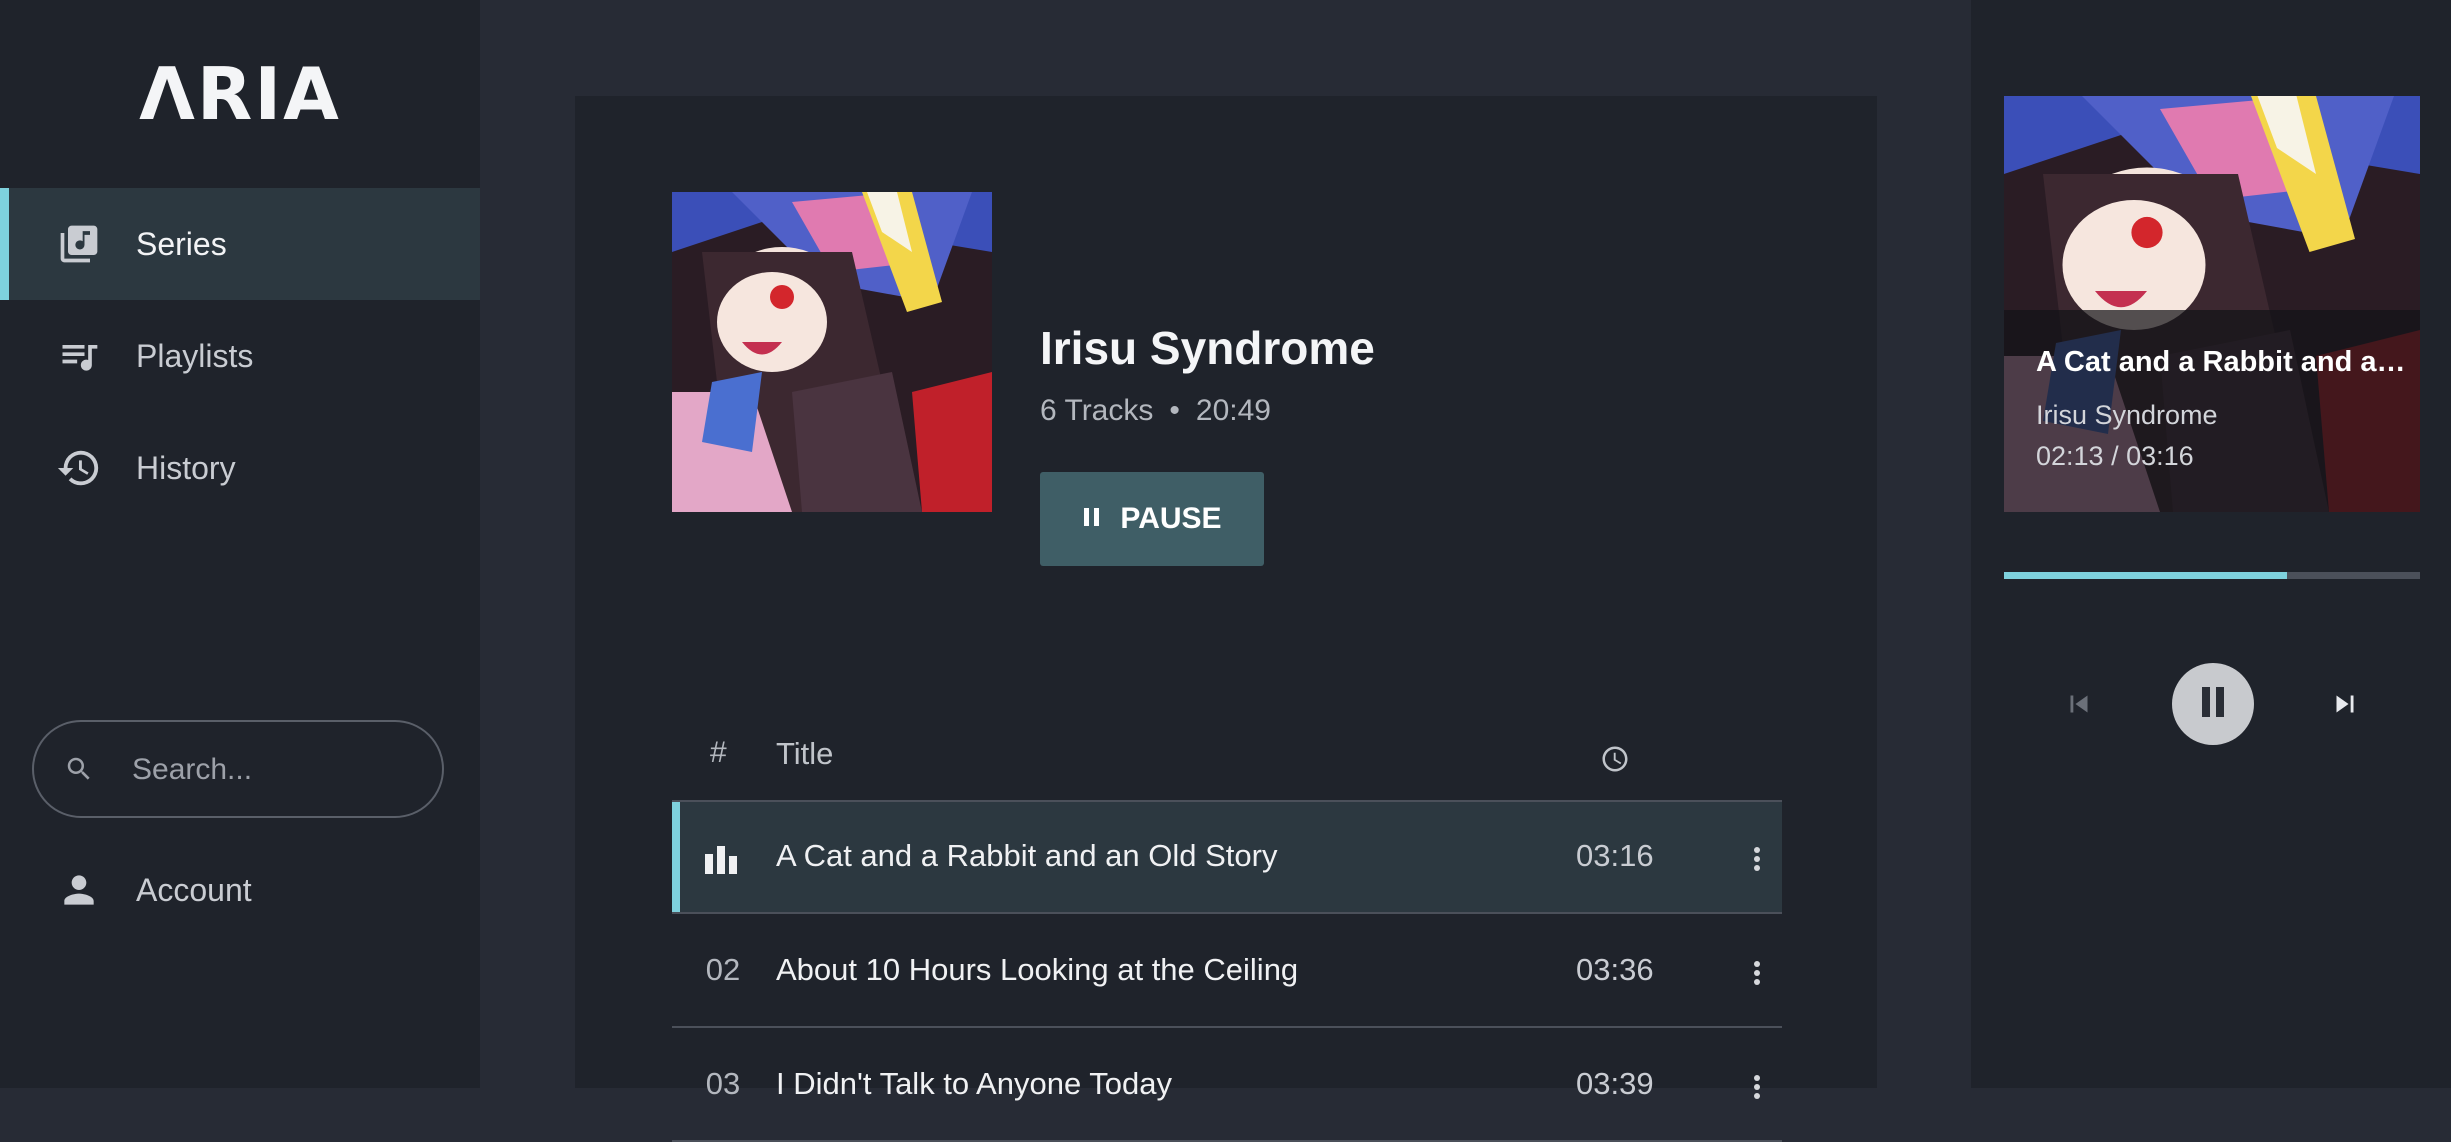 The width and height of the screenshot is (2451, 1142). What do you see at coordinates (721, 859) in the screenshot?
I see `now-playing-equalizer-icon` at bounding box center [721, 859].